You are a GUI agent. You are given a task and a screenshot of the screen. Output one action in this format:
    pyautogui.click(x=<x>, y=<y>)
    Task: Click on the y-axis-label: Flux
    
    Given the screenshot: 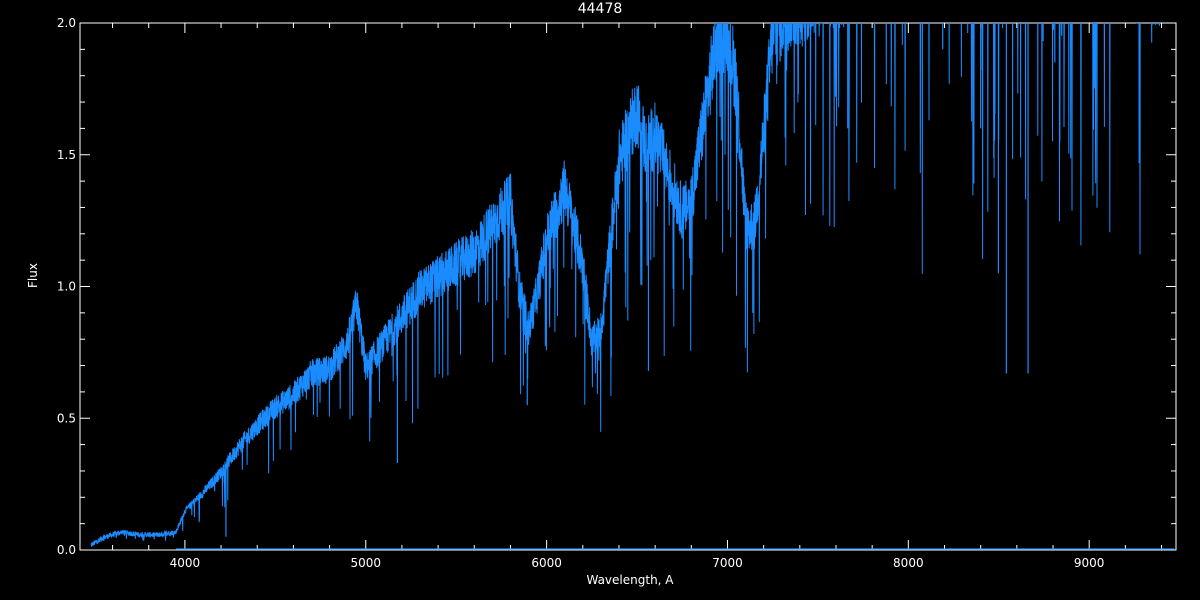 What is the action you would take?
    pyautogui.click(x=33, y=275)
    